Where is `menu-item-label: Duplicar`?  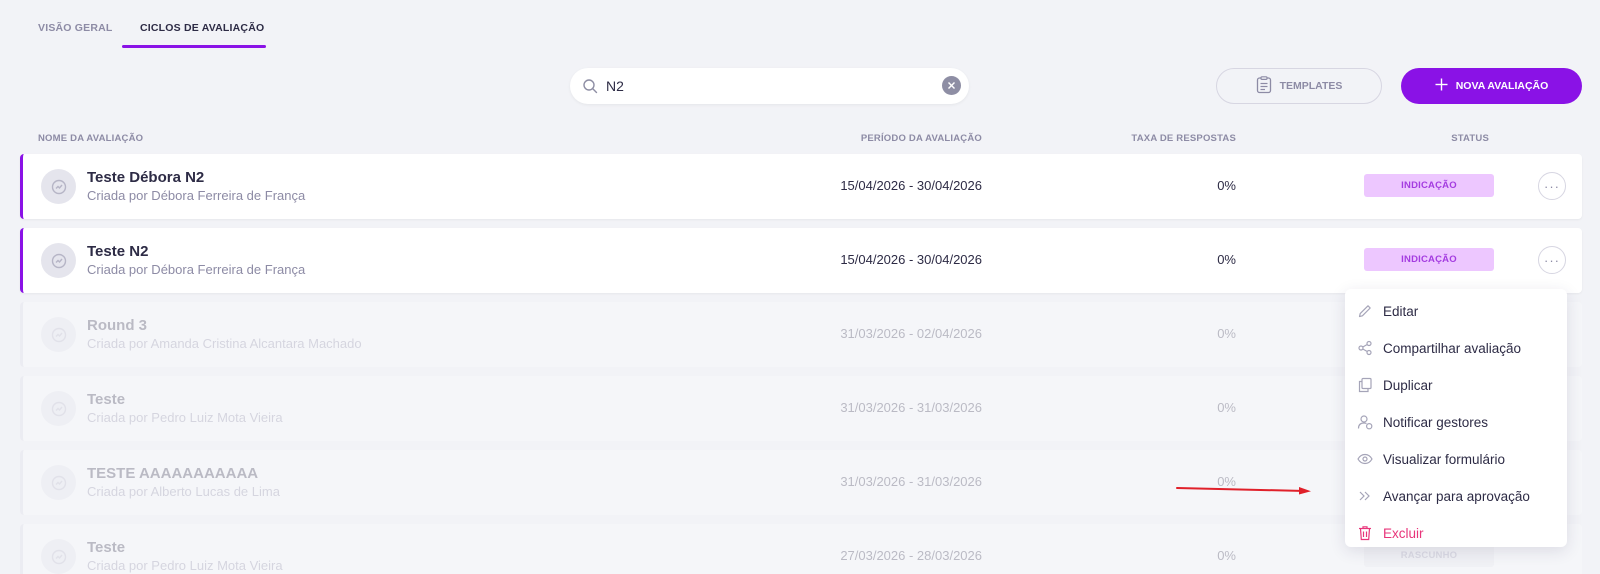
menu-item-label: Duplicar is located at coordinates (1408, 385).